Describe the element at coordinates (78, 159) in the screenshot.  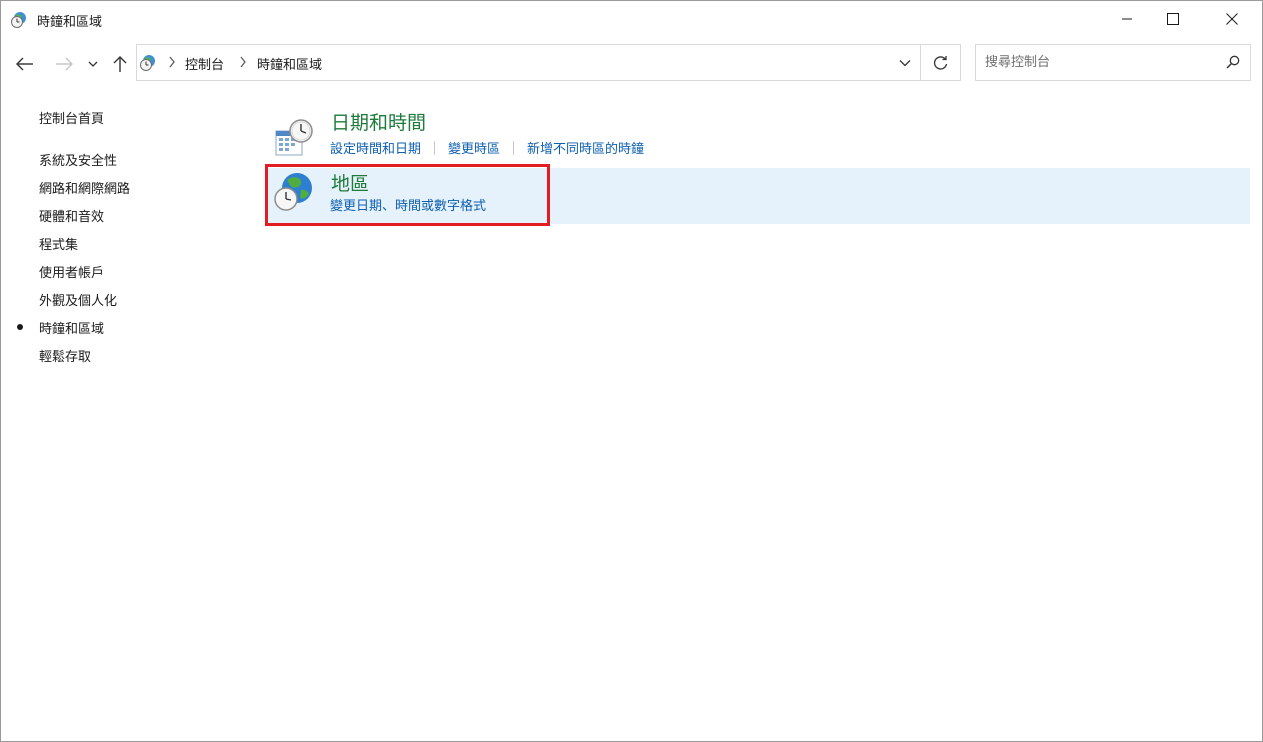
I see `sidebar-item-system-security: 系統及安全性` at that location.